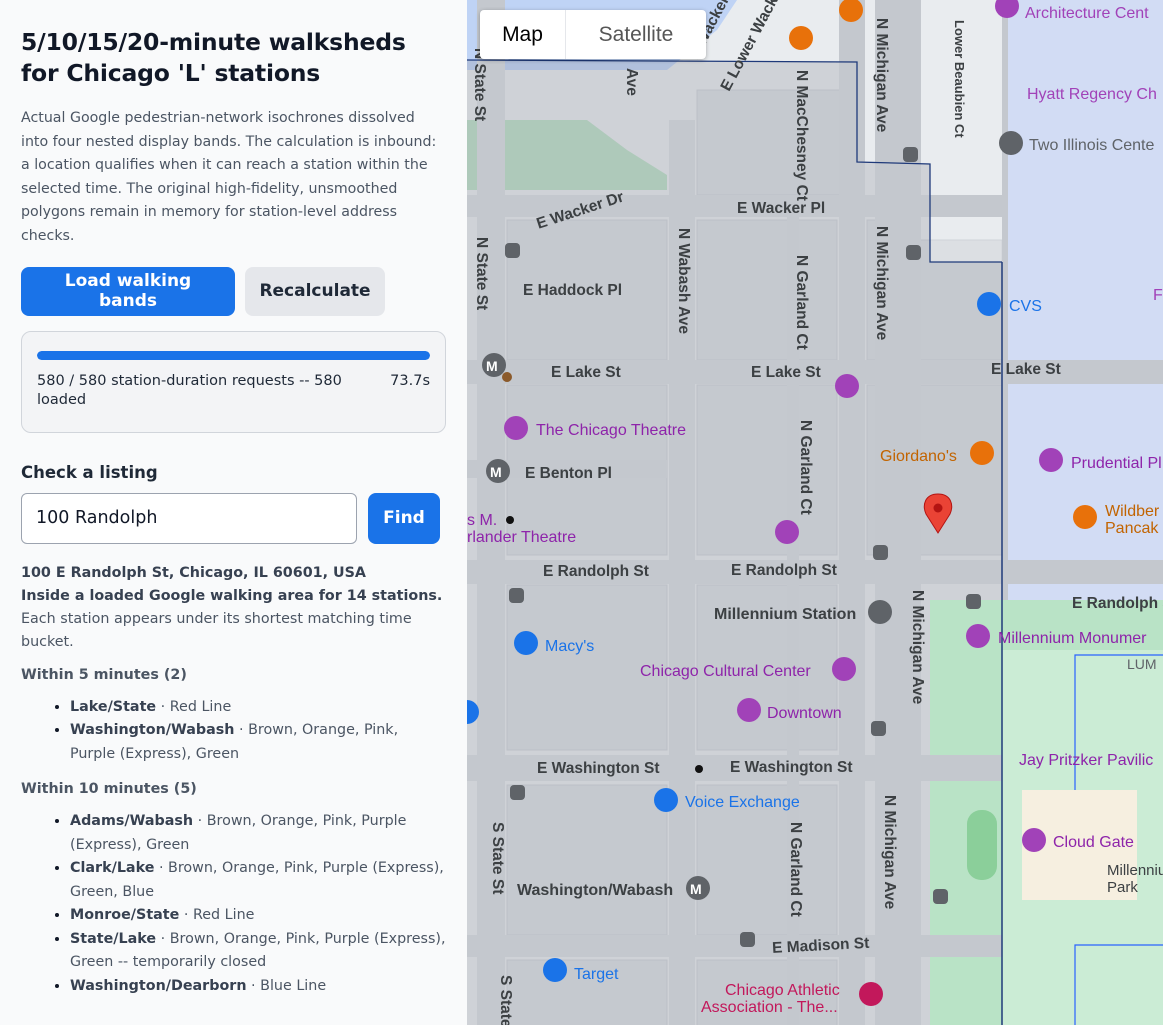  Describe the element at coordinates (112, 868) in the screenshot. I see `station-name: Clark/Lake` at that location.